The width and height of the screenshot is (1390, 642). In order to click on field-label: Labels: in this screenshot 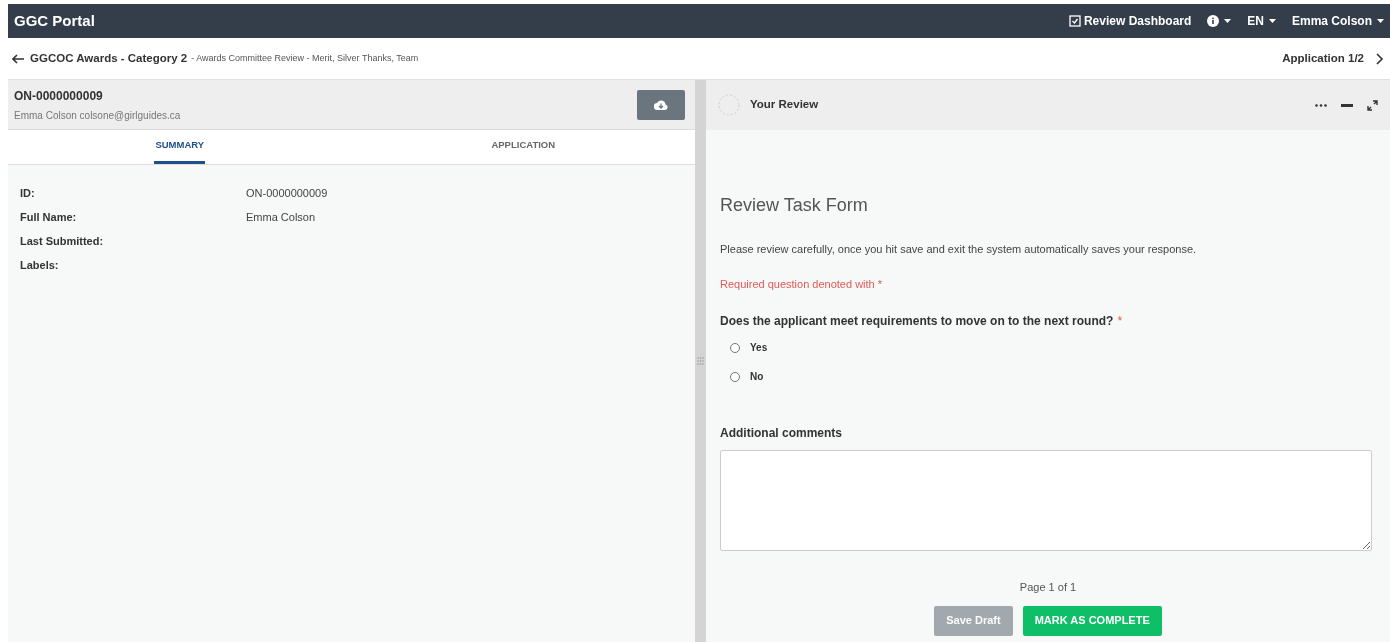, I will do `click(40, 265)`.